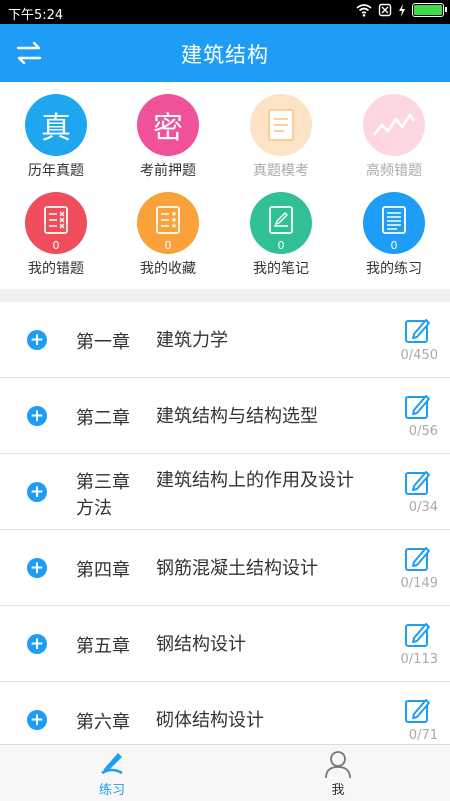  What do you see at coordinates (168, 128) in the screenshot?
I see `predicted-glyph: 密` at bounding box center [168, 128].